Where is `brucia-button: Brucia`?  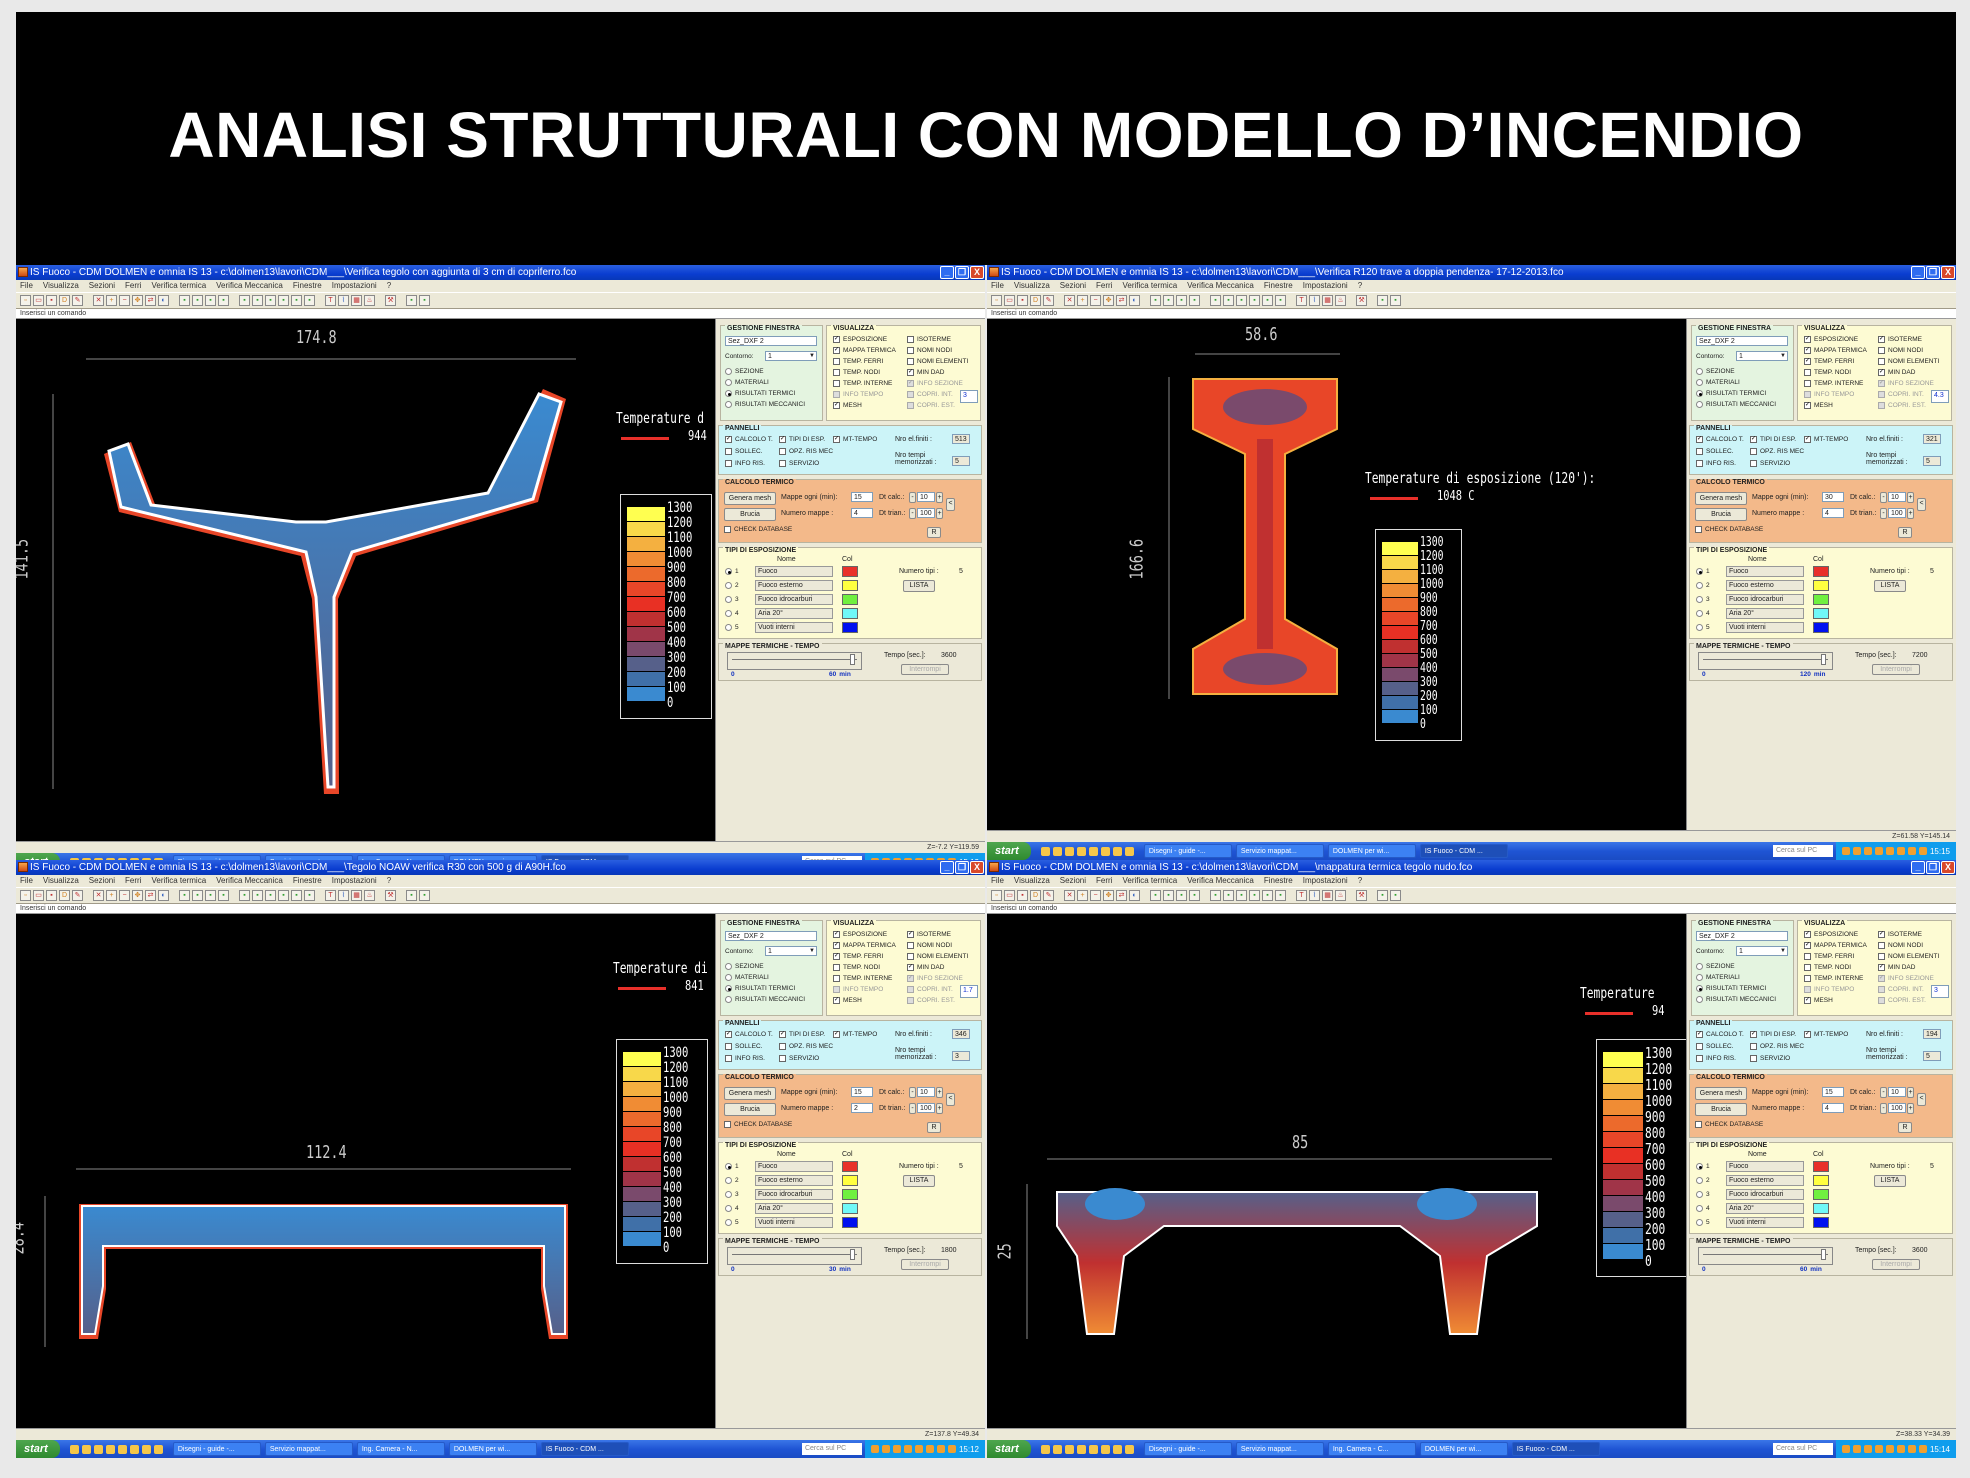 brucia-button: Brucia is located at coordinates (750, 1109).